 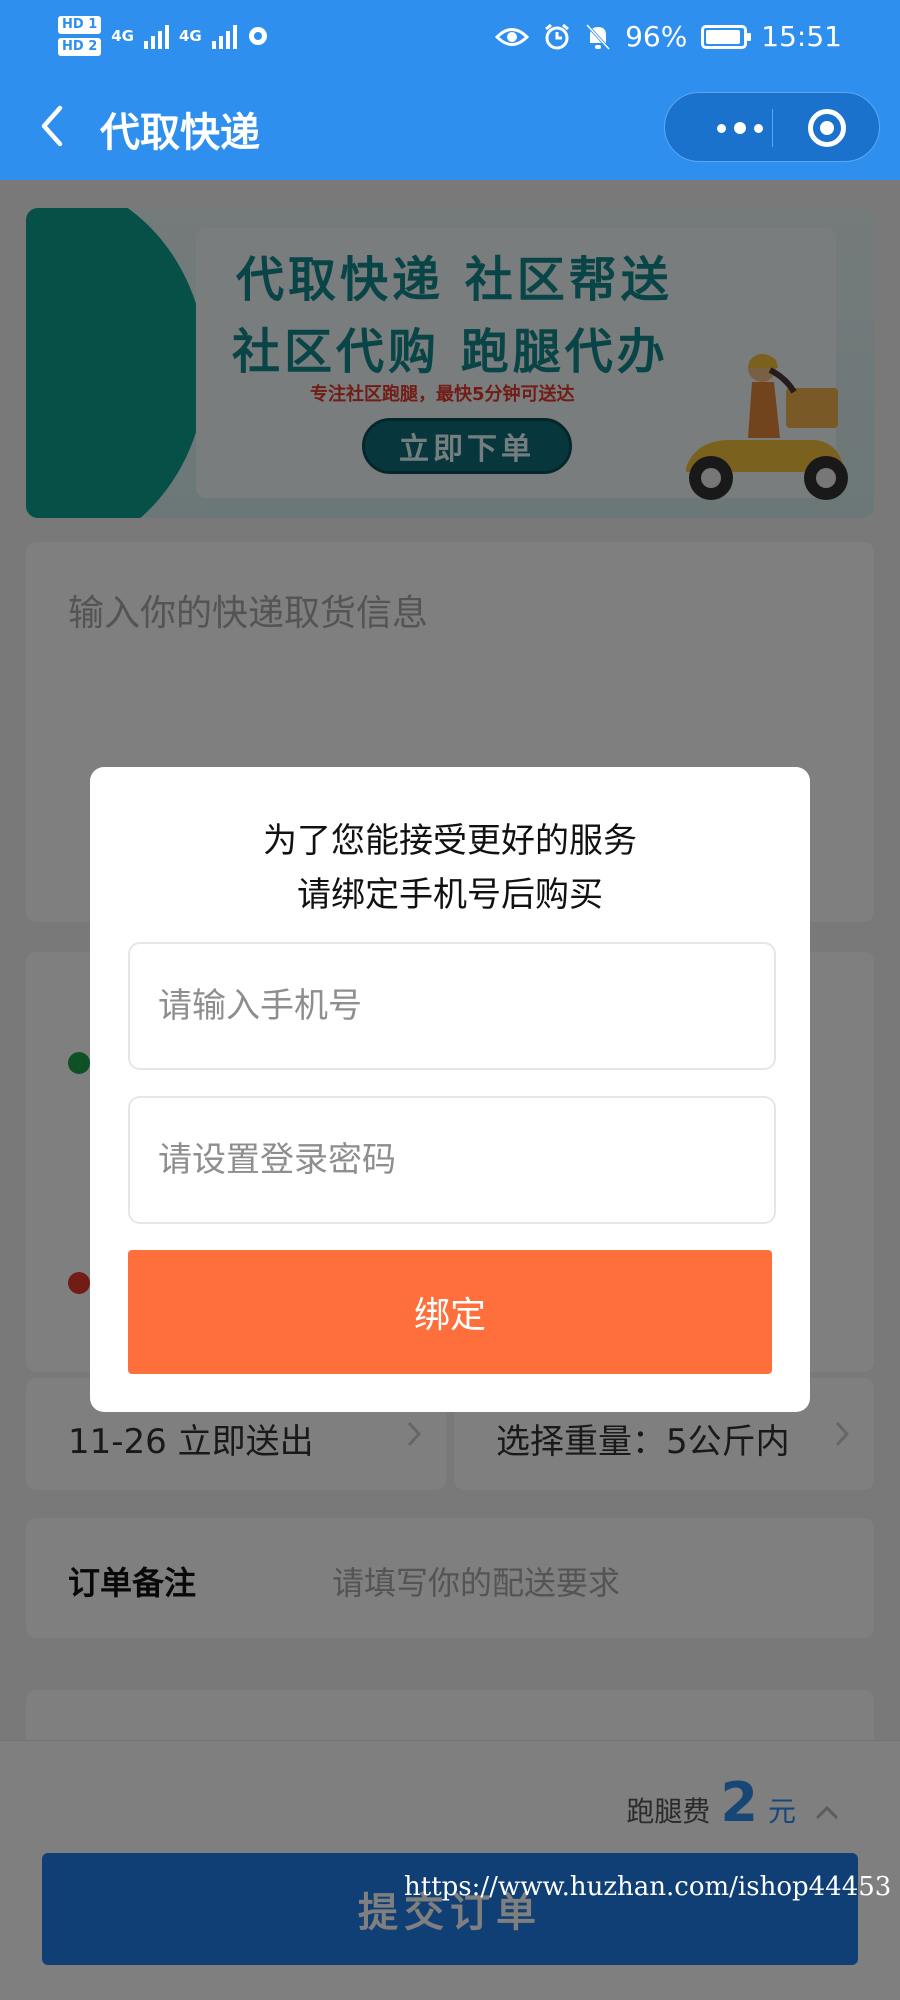 What do you see at coordinates (801, 36) in the screenshot?
I see `clock: 15:51` at bounding box center [801, 36].